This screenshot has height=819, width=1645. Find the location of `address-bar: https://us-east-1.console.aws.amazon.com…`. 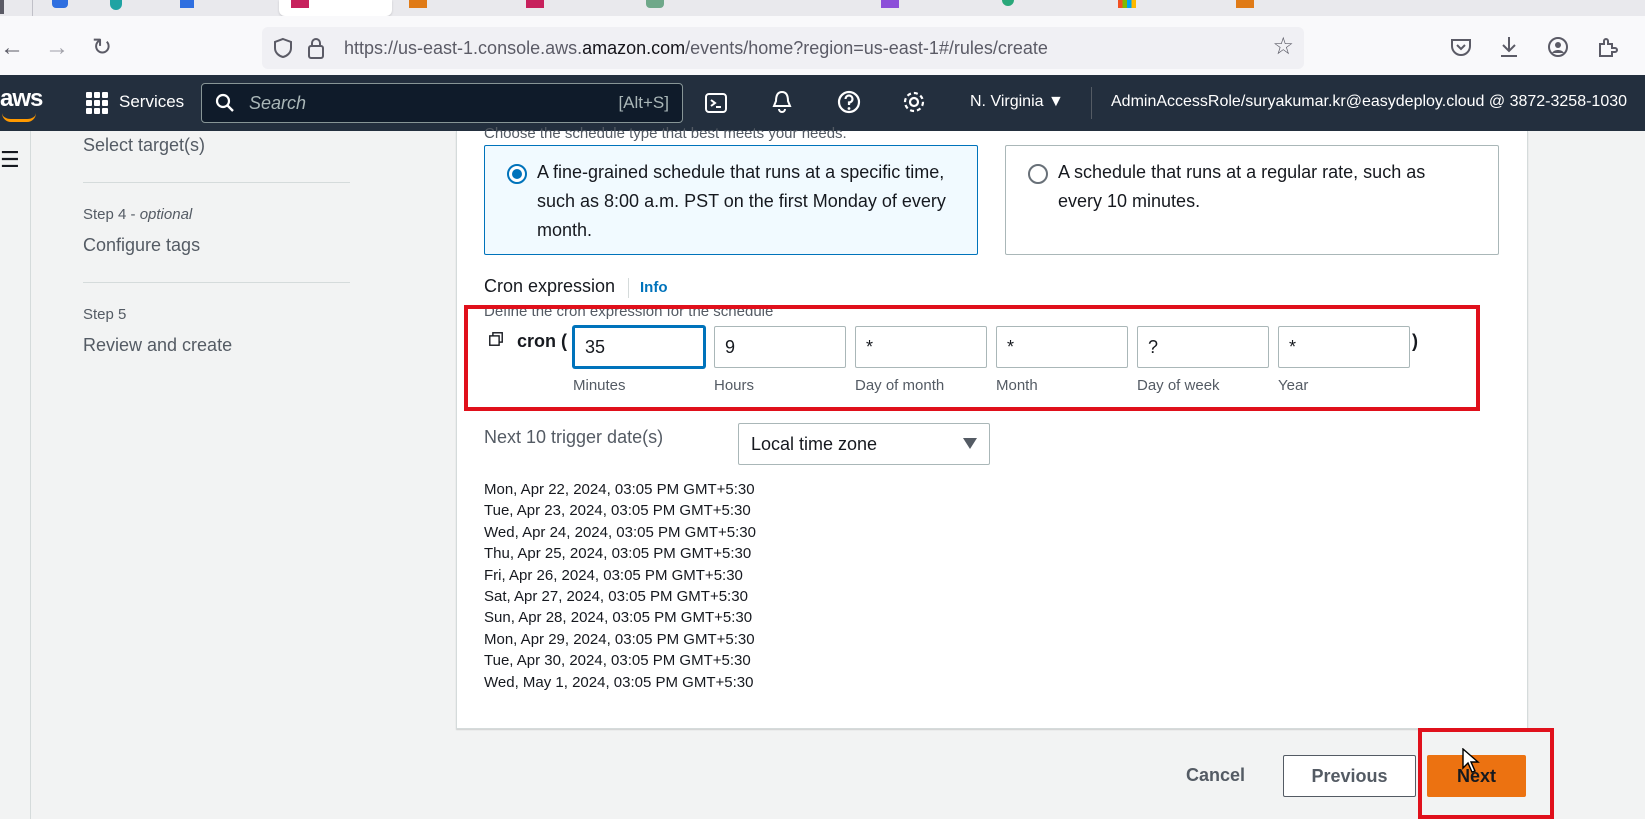

address-bar: https://us-east-1.console.aws.amazon.com… is located at coordinates (783, 48).